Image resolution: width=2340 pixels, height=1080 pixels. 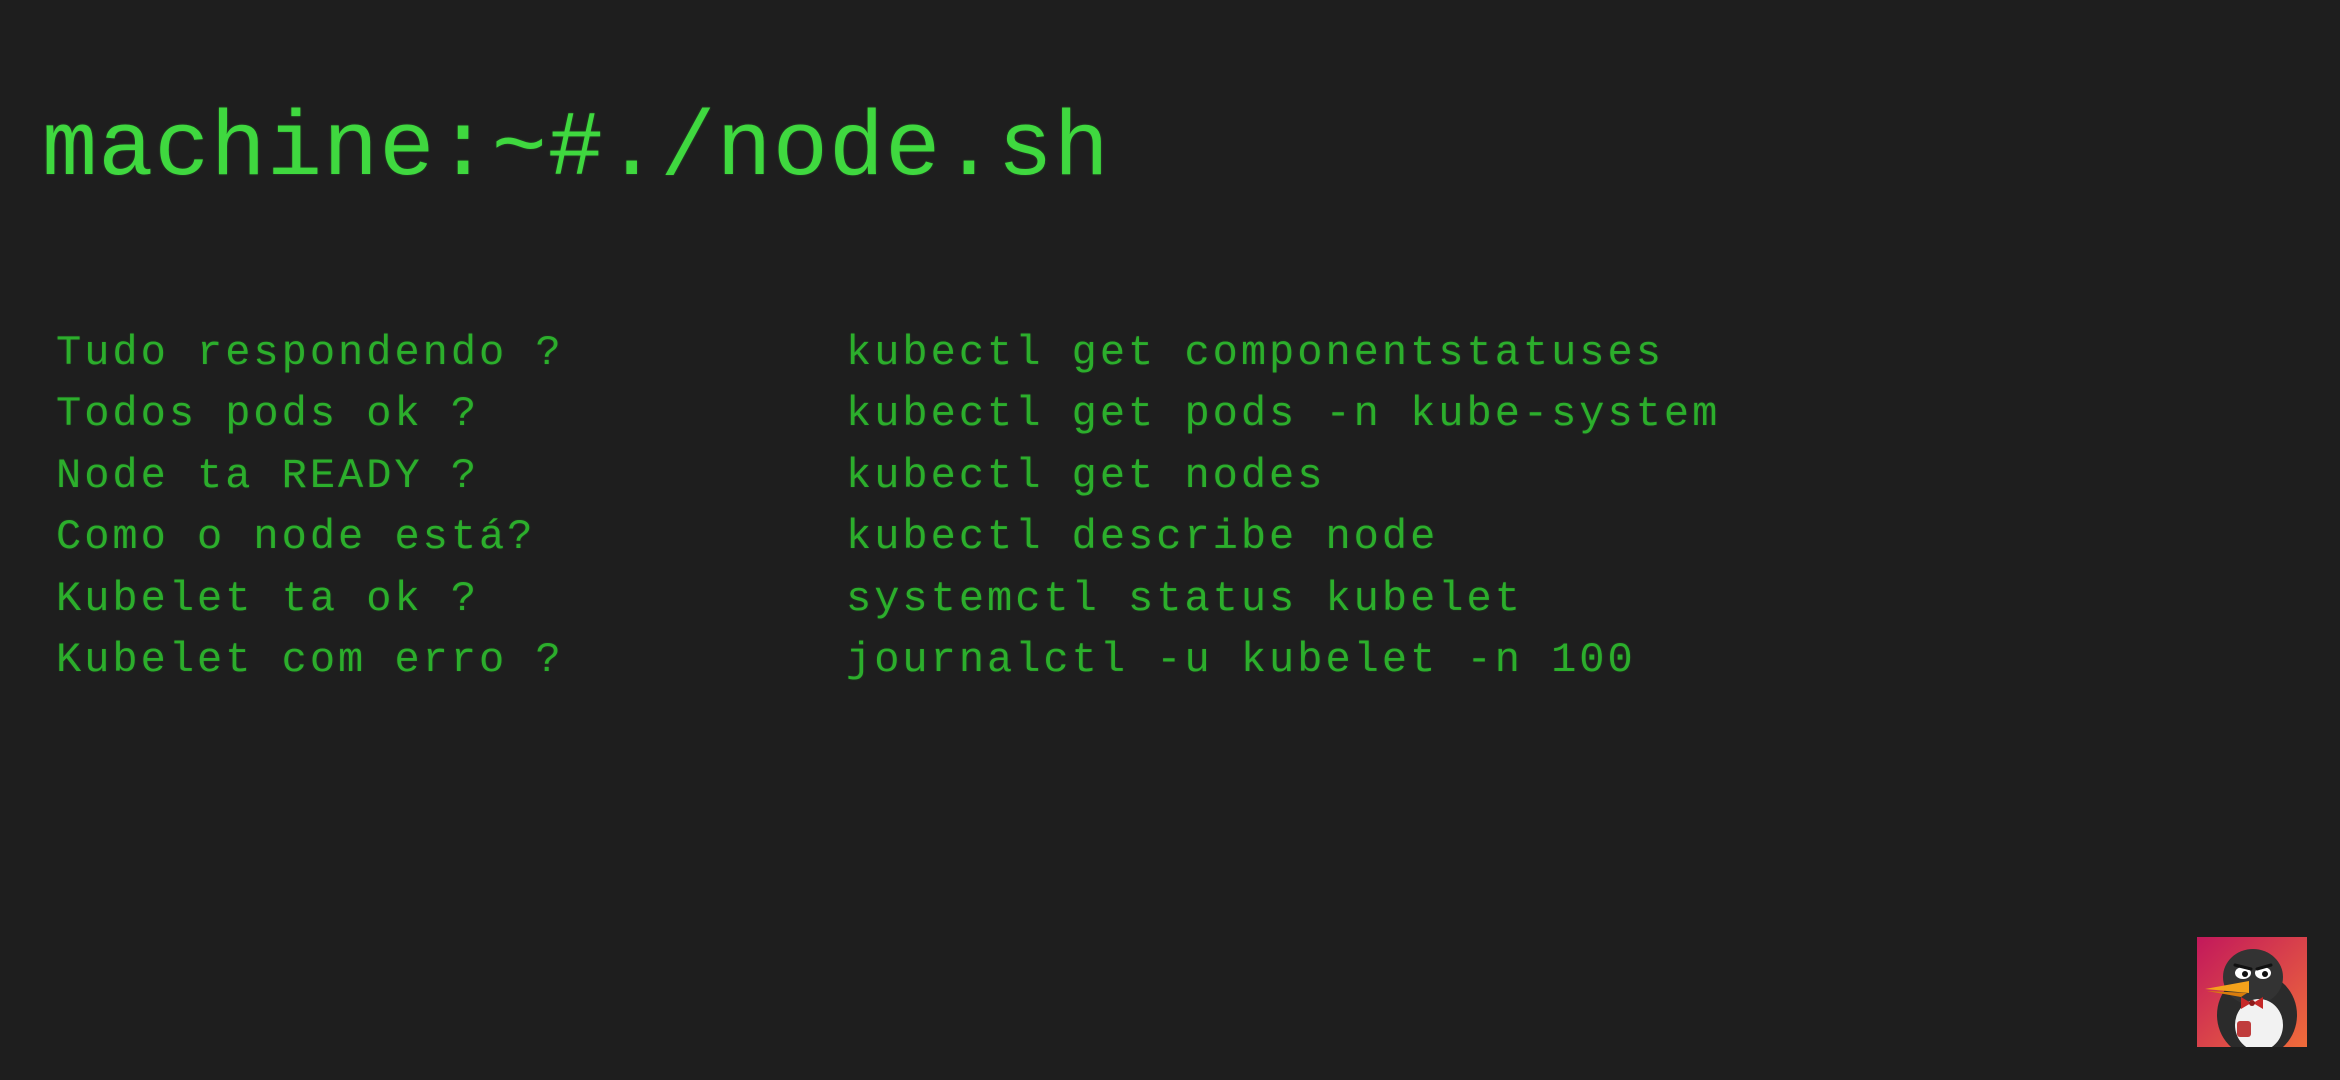 I want to click on cheatsheet-row: Como o node está? kubectl describe node, so click(x=888, y=538).